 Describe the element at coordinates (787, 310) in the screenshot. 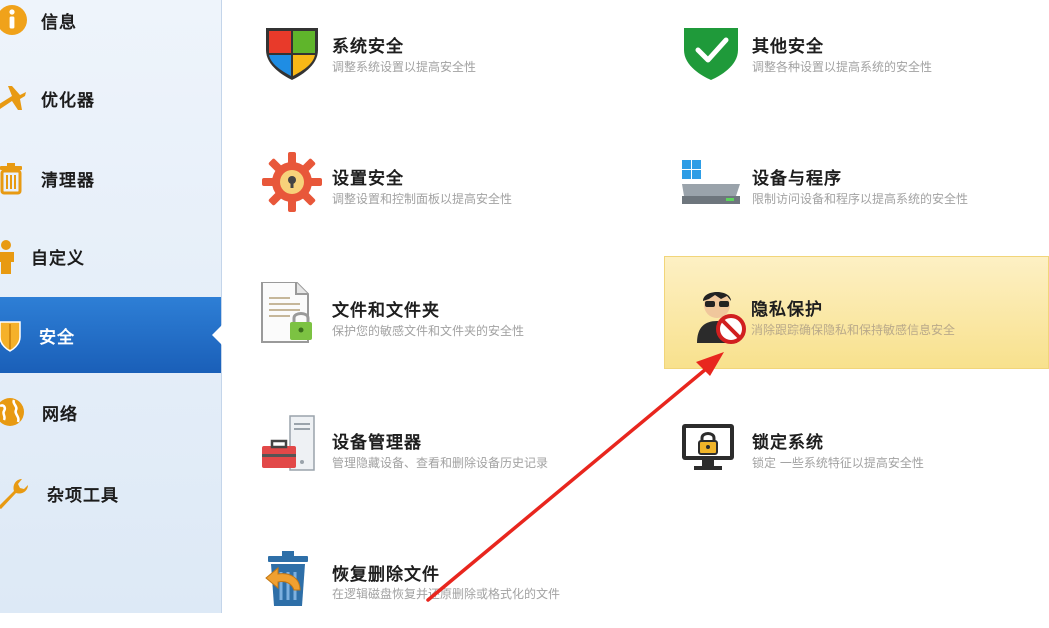

I see `tile-title: 隐私保护` at that location.